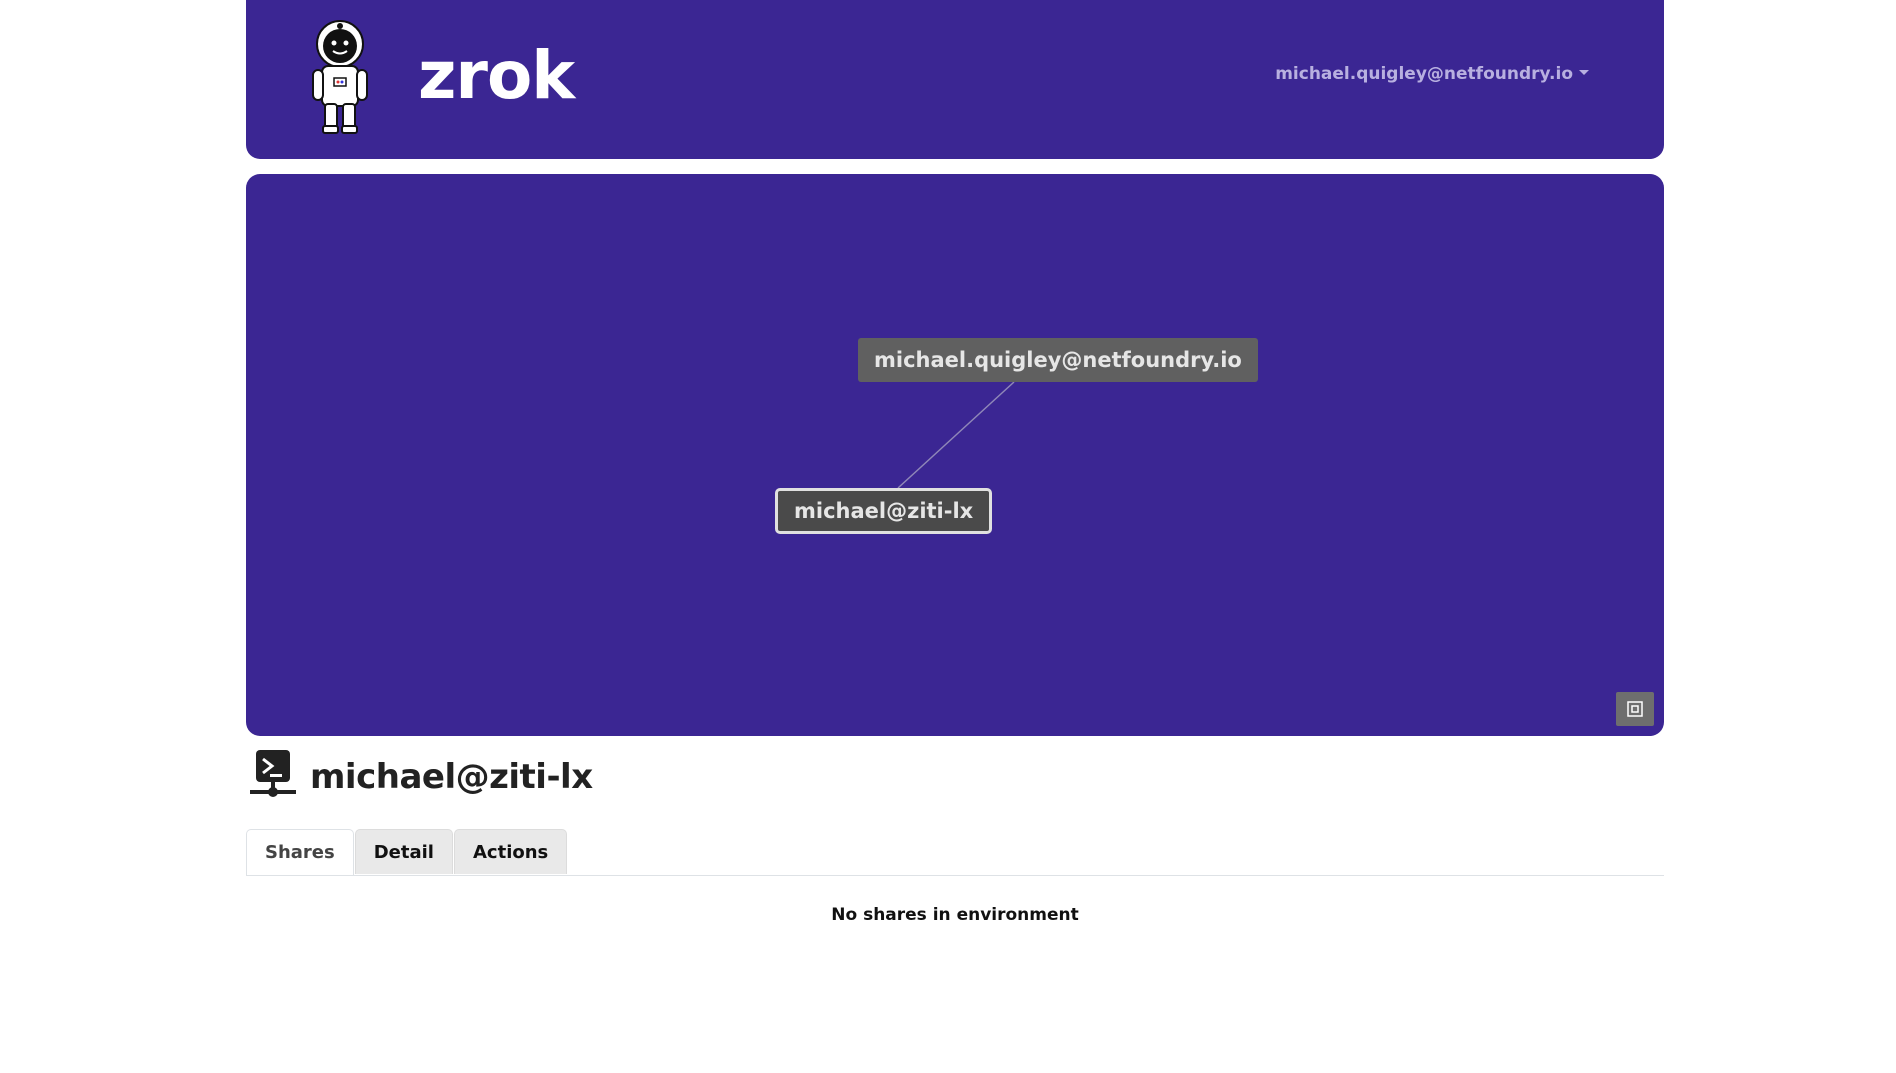  I want to click on caret-down-icon, so click(1584, 72).